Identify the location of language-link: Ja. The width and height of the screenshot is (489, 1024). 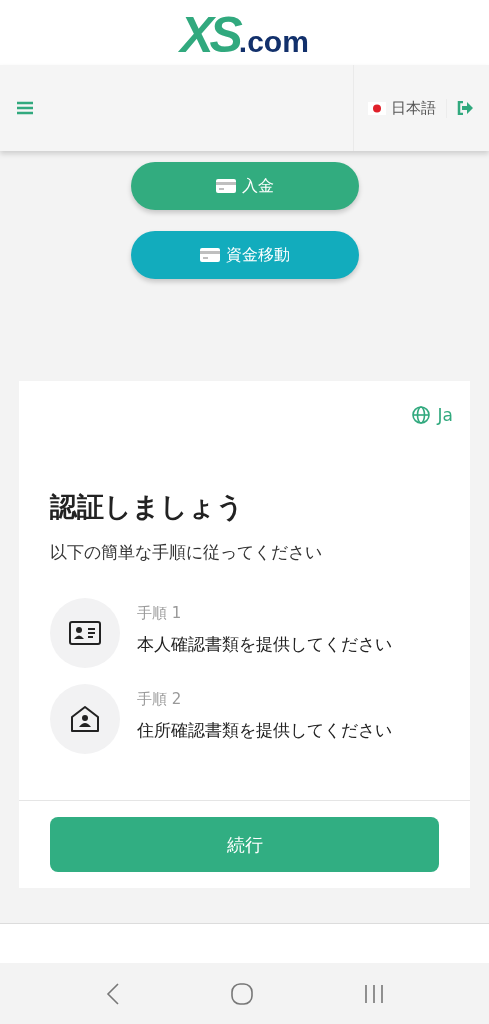
(432, 415).